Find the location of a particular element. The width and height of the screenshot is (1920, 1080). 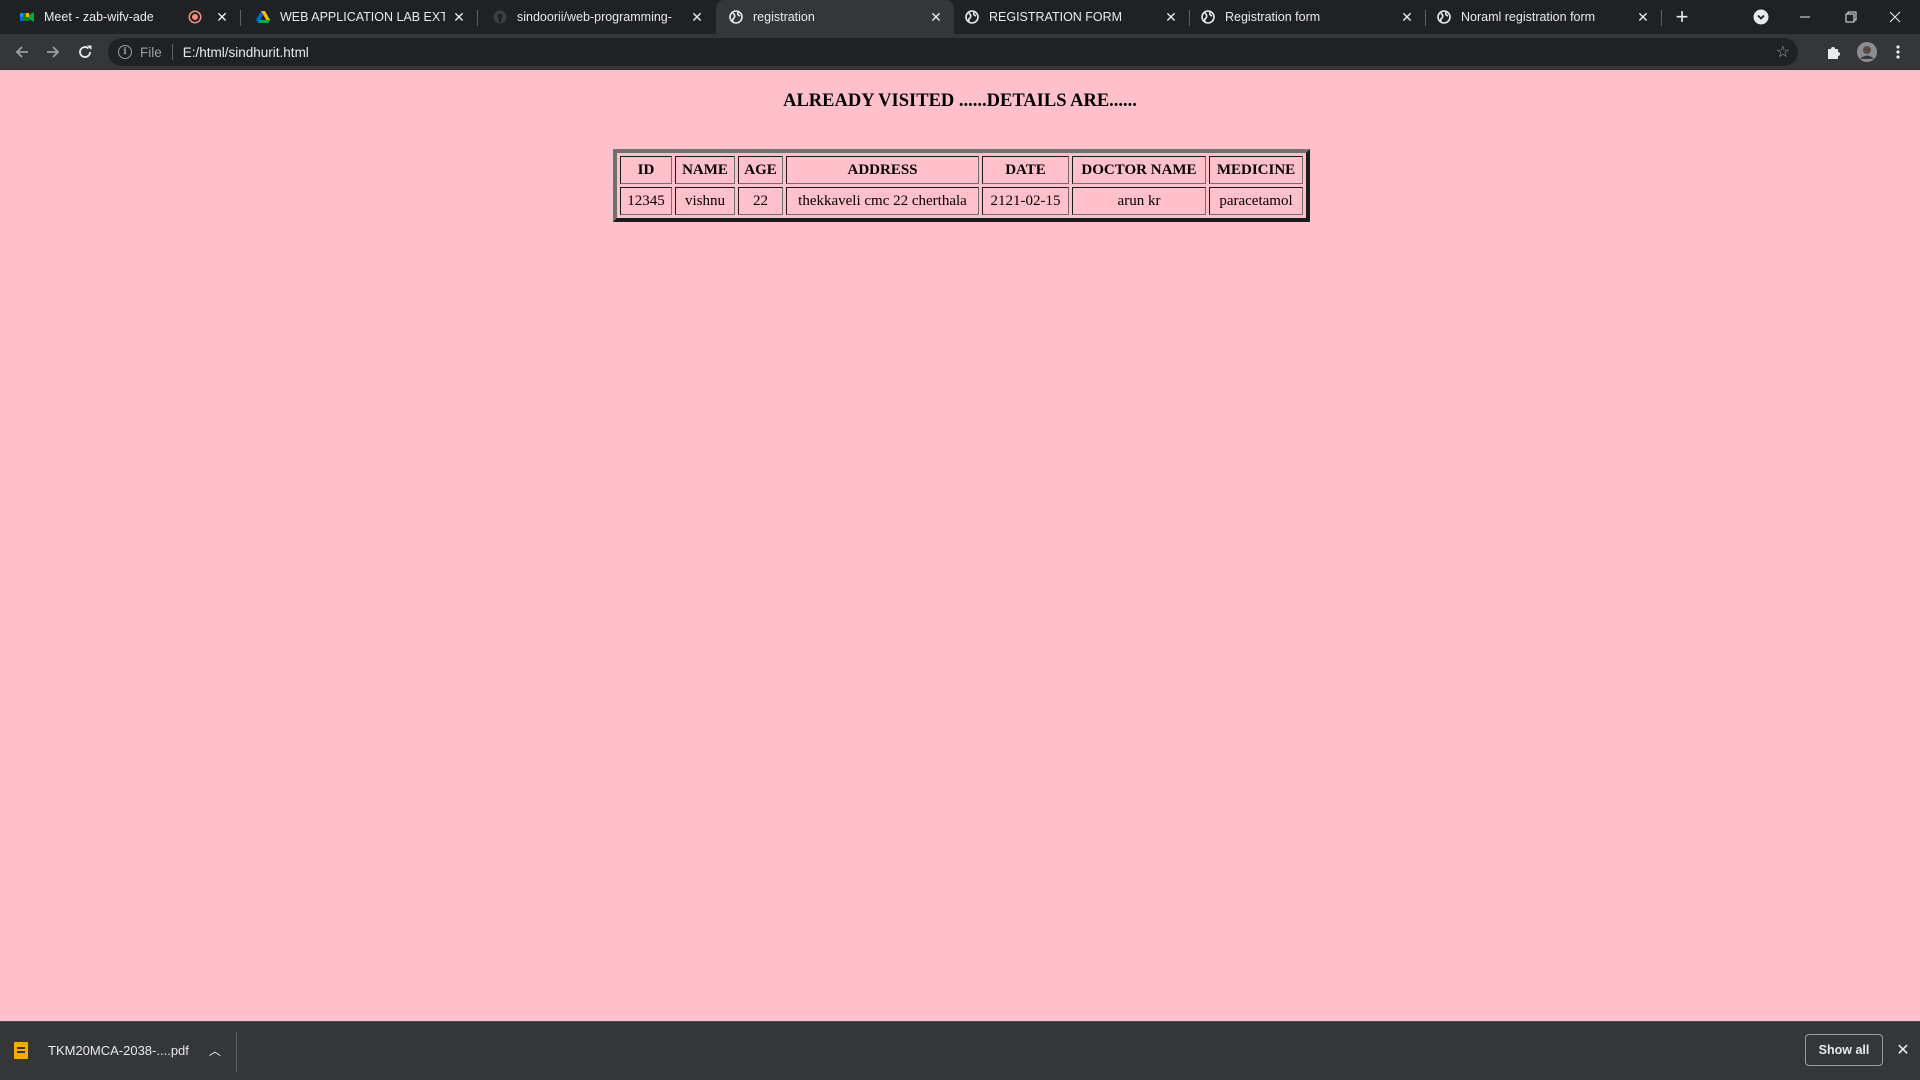

kebab-menu-icon is located at coordinates (1898, 52).